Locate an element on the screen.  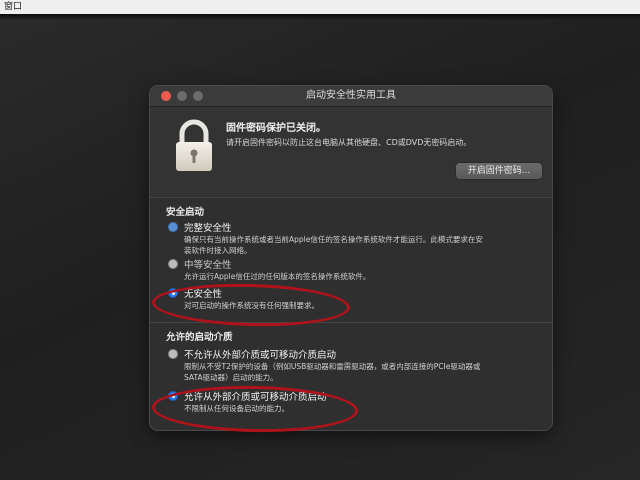
option-label: 不允许从外部介质或可移动介质启动 is located at coordinates (260, 355).